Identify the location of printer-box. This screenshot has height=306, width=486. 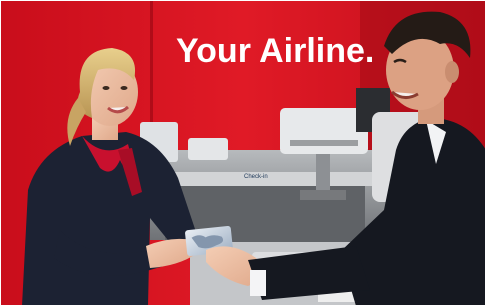
(208, 149).